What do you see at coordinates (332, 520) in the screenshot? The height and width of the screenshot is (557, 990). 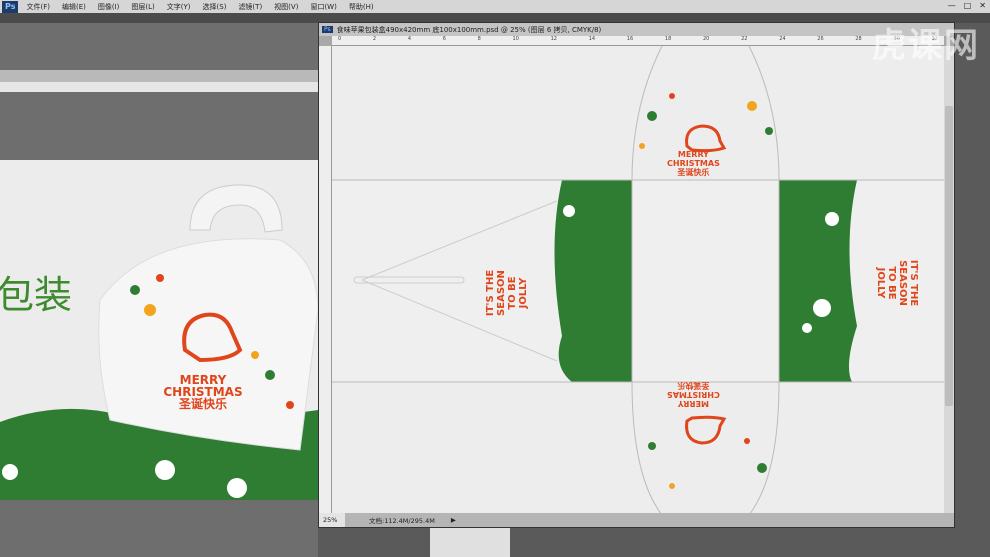 I see `zoom-level-field: 25%` at bounding box center [332, 520].